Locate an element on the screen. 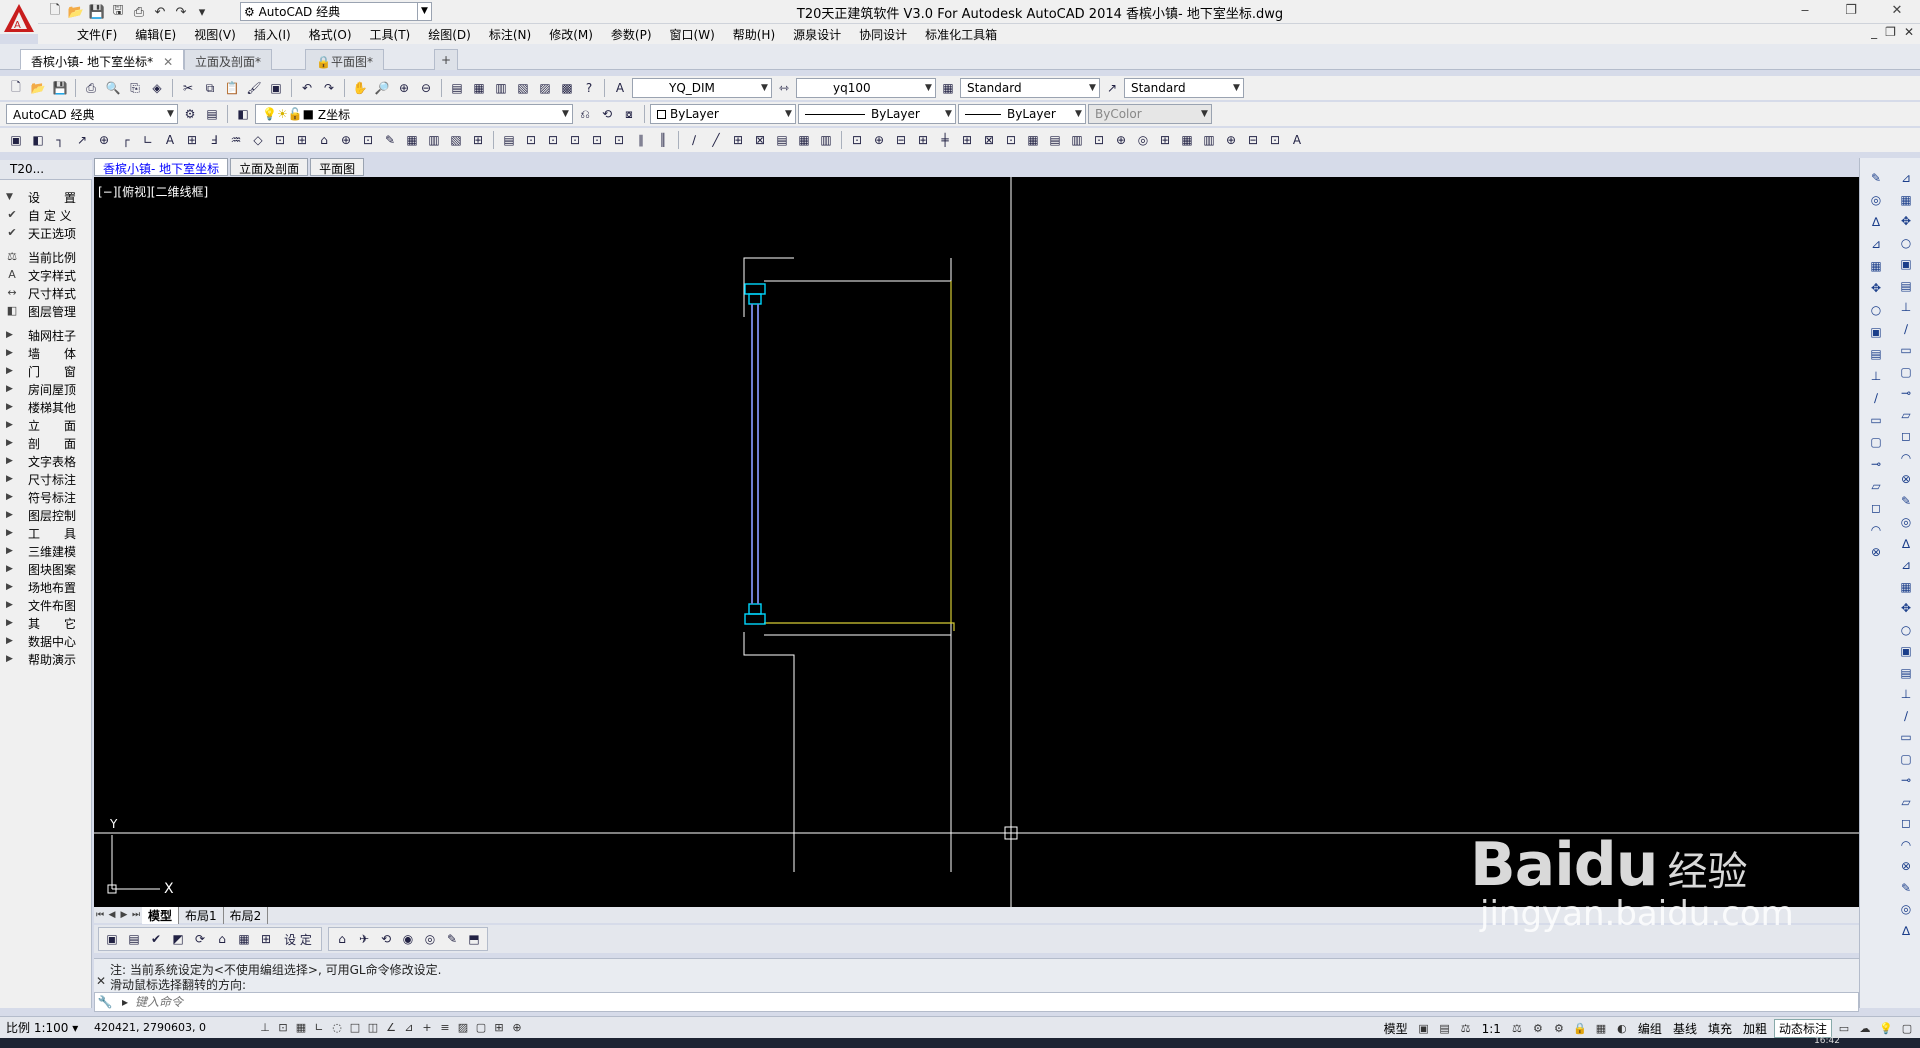 The height and width of the screenshot is (1048, 1920). grid-icon: ▦ is located at coordinates (301, 1028).